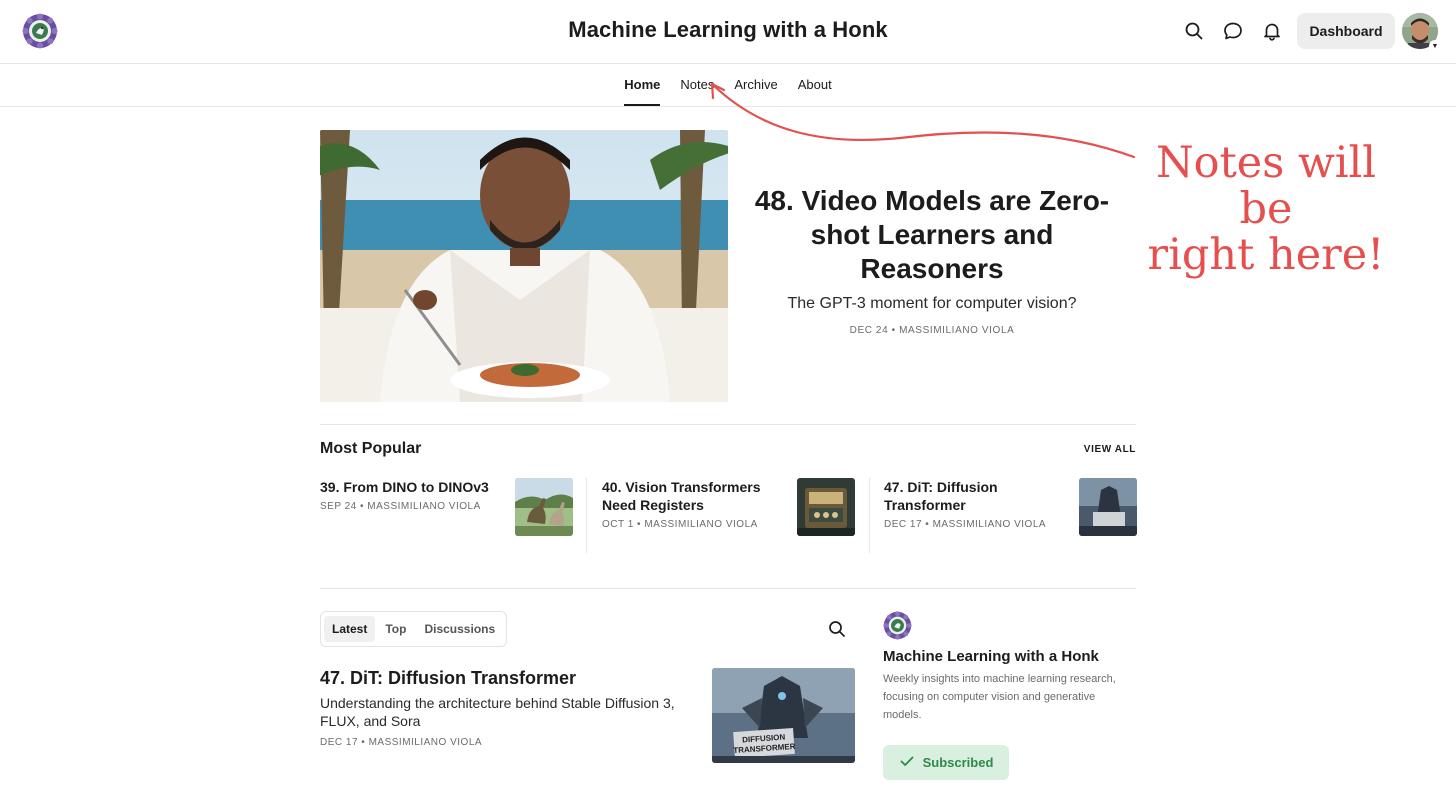  I want to click on nav-archive: Archive, so click(755, 85).